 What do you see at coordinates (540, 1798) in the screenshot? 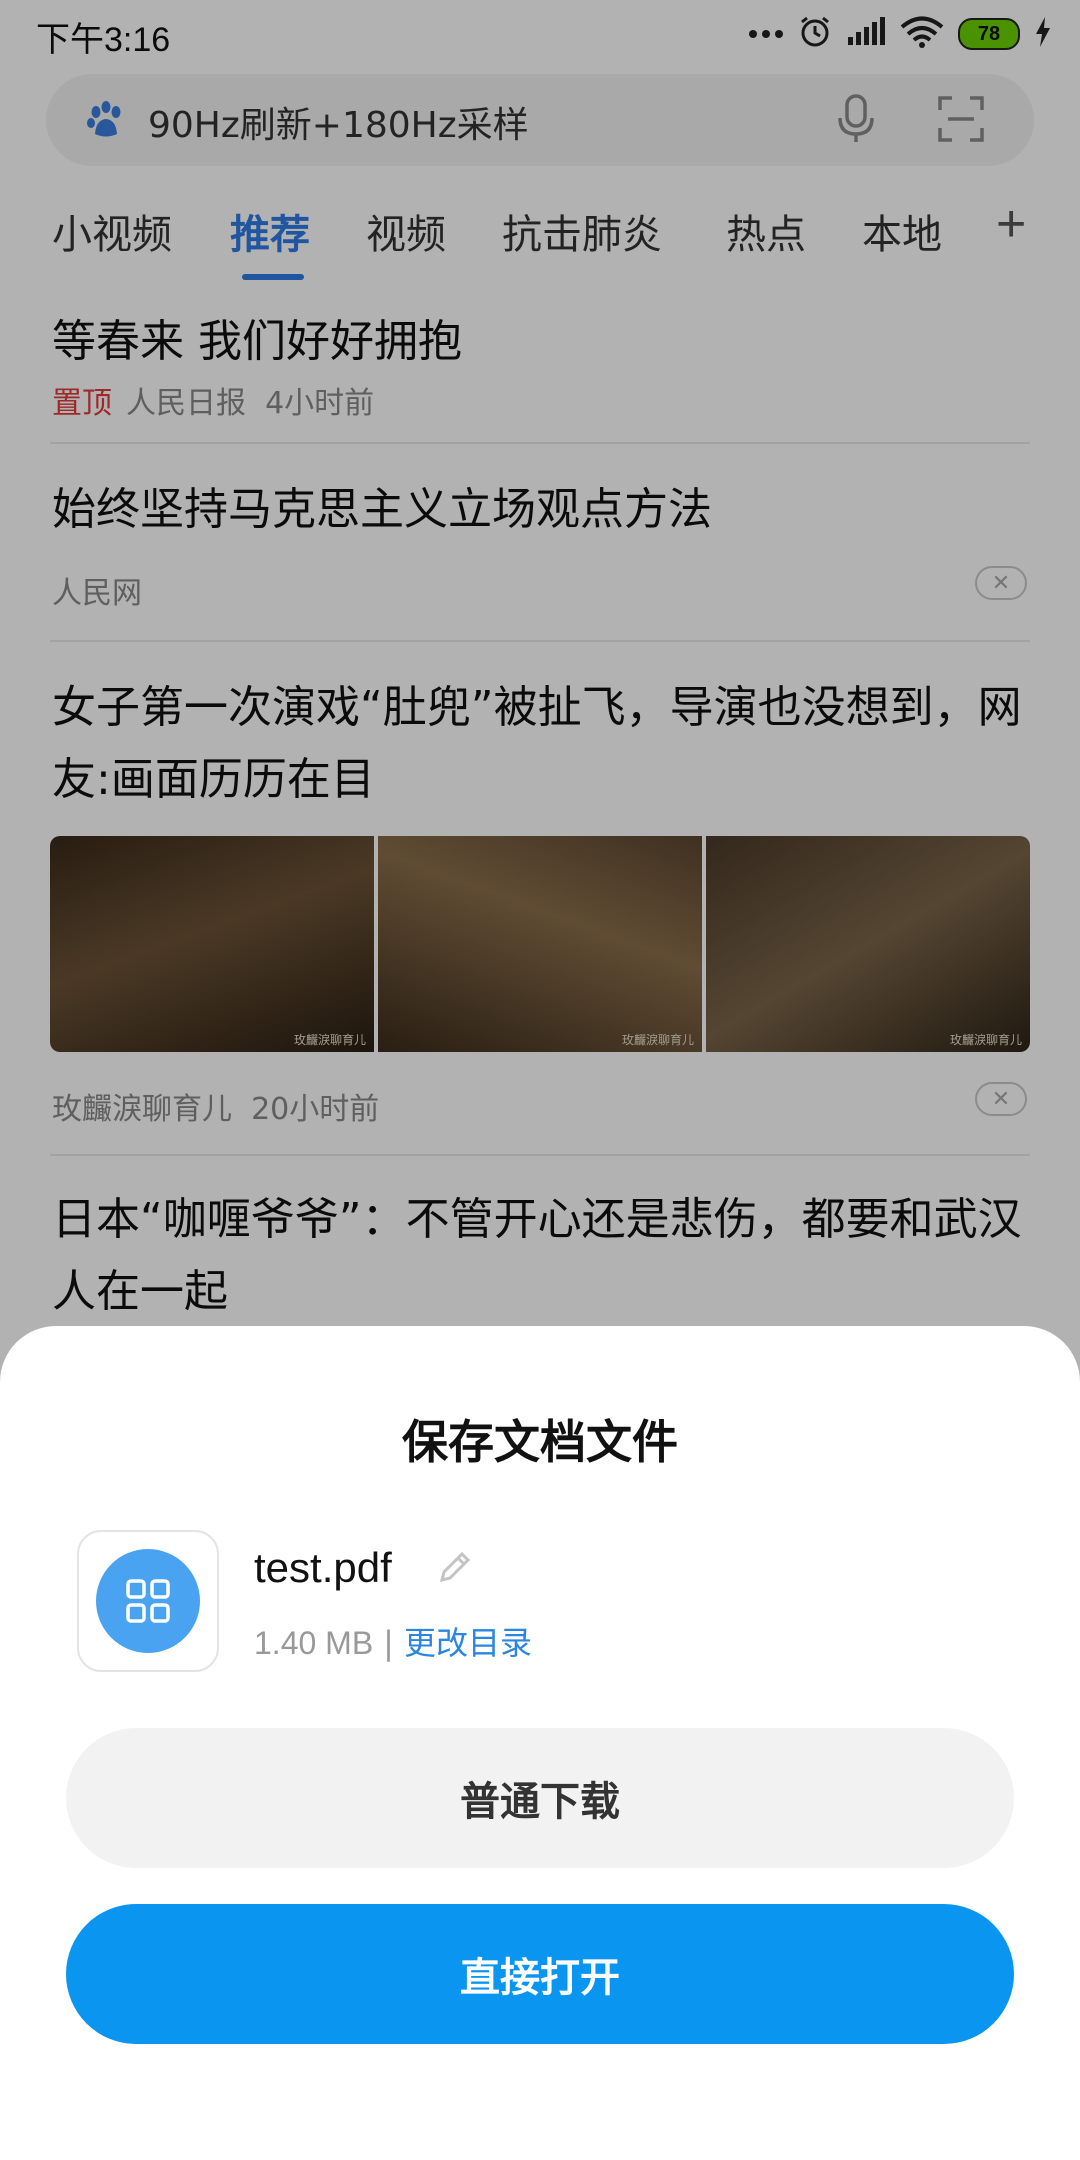
I see `normal-download-button: 普通下载` at bounding box center [540, 1798].